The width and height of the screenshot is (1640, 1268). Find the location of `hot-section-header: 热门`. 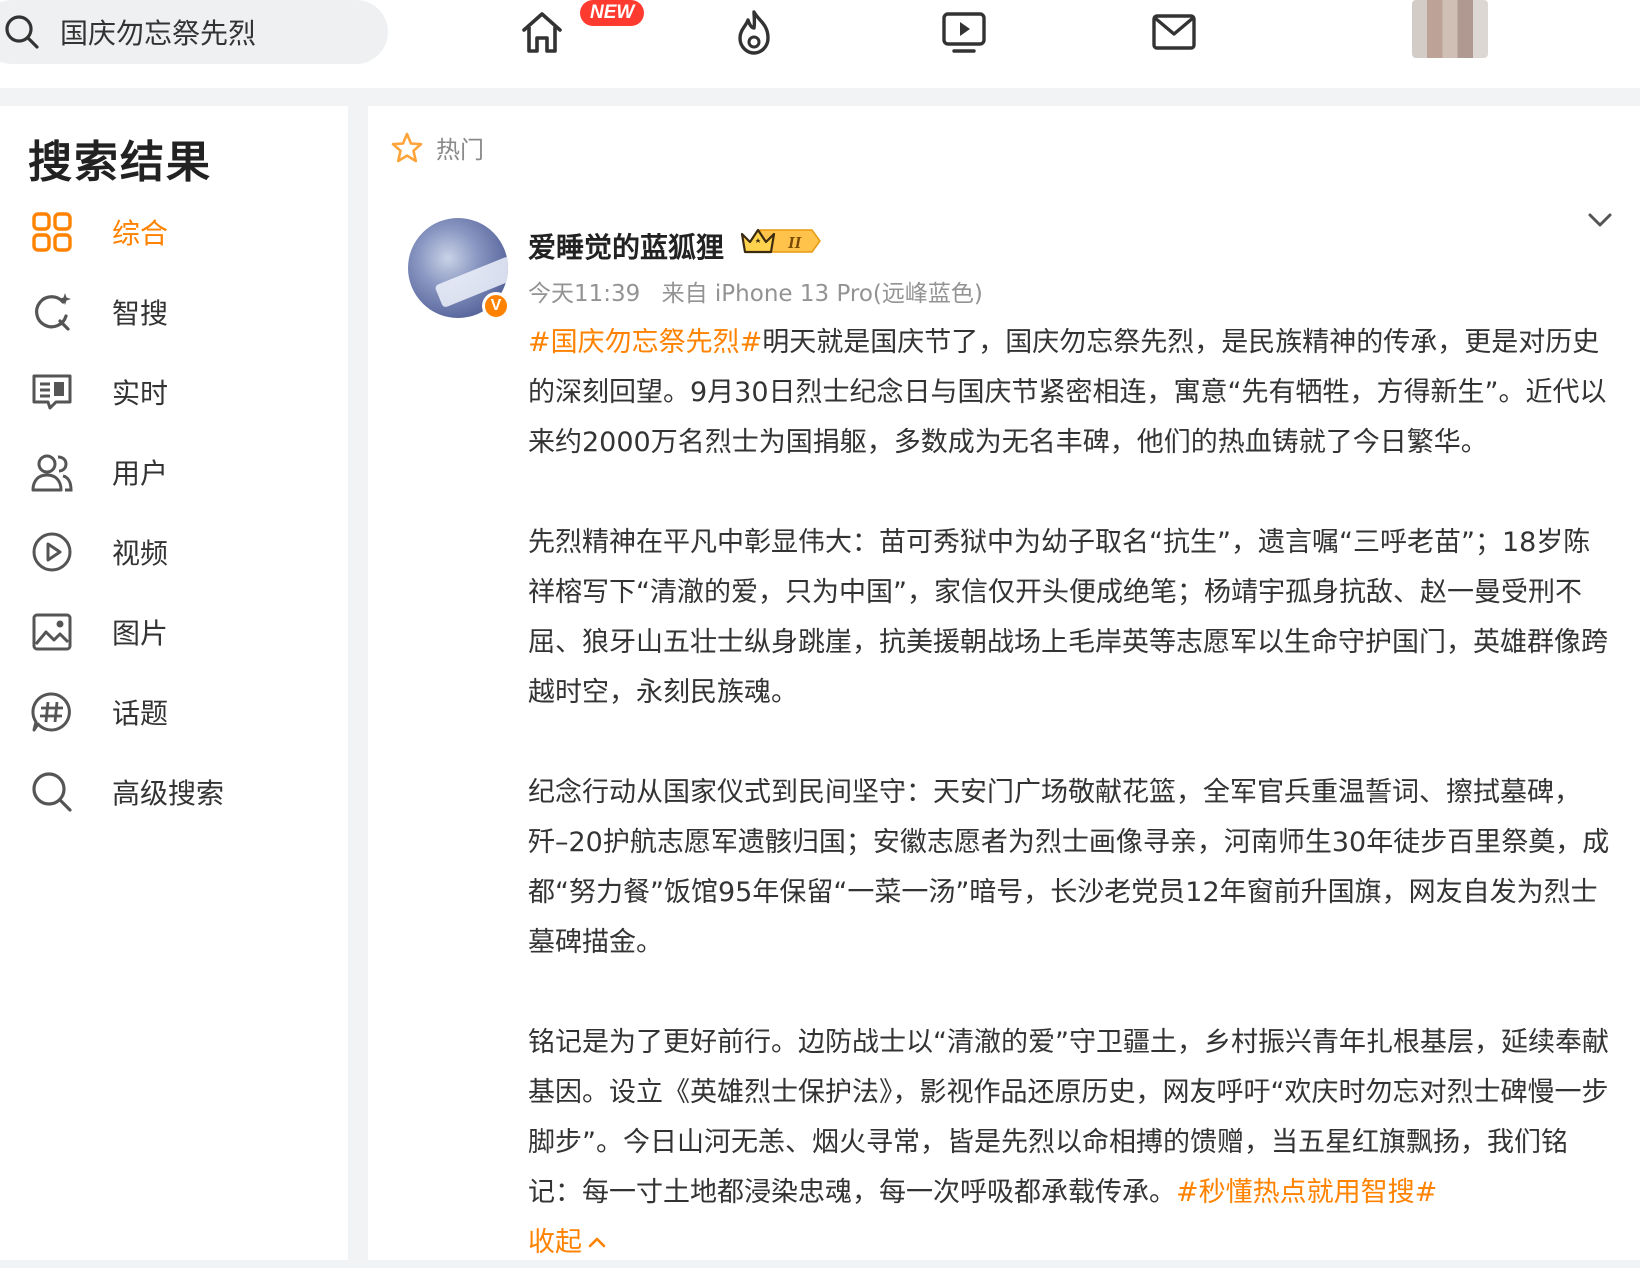

hot-section-header: 热门 is located at coordinates (437, 147).